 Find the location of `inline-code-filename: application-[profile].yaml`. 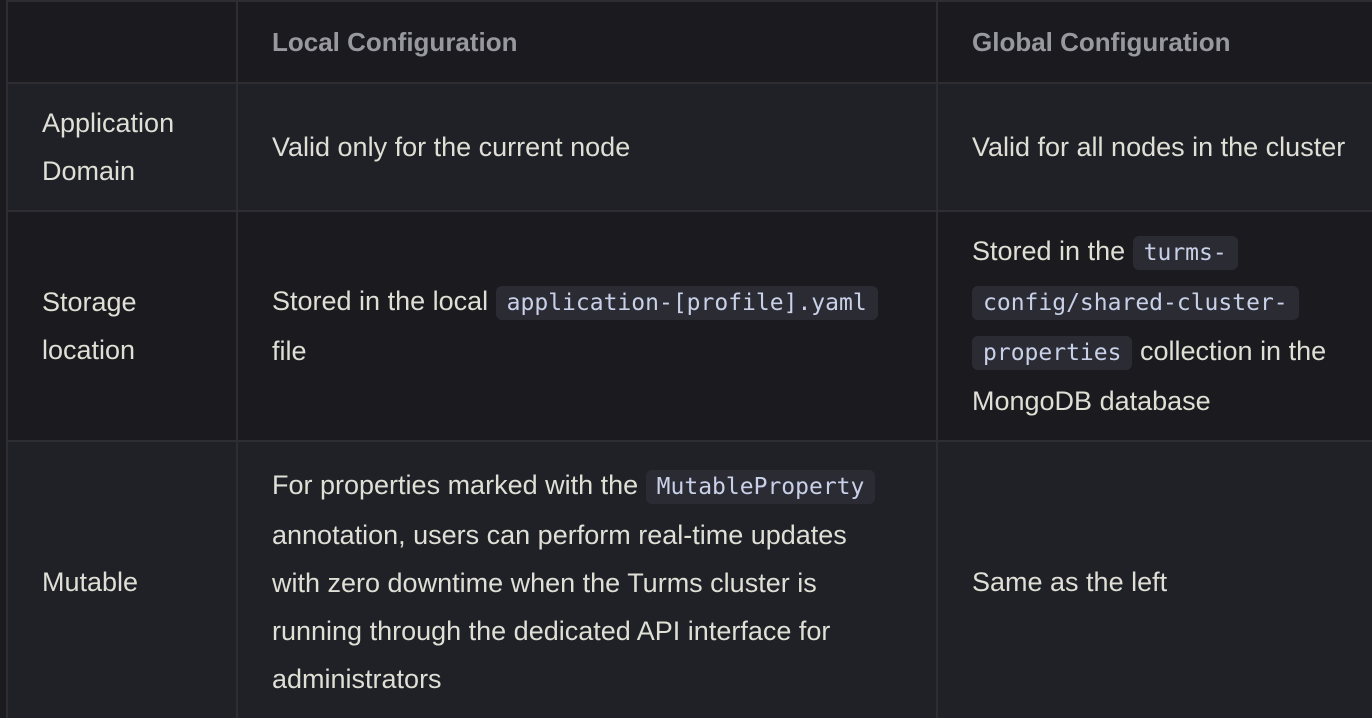

inline-code-filename: application-[profile].yaml is located at coordinates (686, 303).